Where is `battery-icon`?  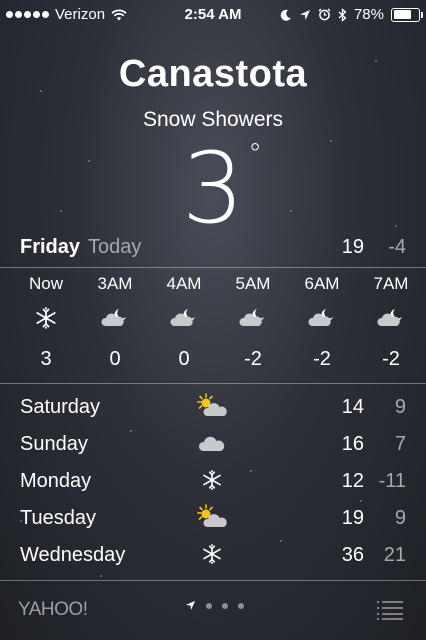 battery-icon is located at coordinates (407, 14).